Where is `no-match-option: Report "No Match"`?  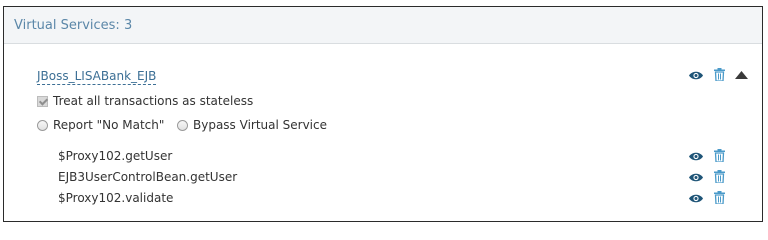
no-match-option: Report "No Match" is located at coordinates (100, 125).